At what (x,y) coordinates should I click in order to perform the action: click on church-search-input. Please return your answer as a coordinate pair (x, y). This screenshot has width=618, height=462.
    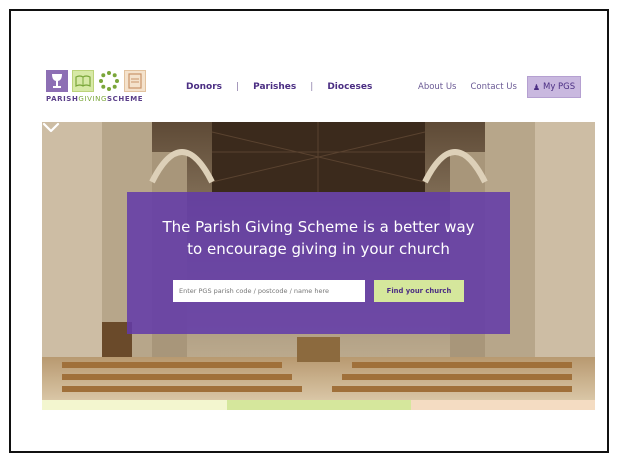
    Looking at the image, I should click on (269, 291).